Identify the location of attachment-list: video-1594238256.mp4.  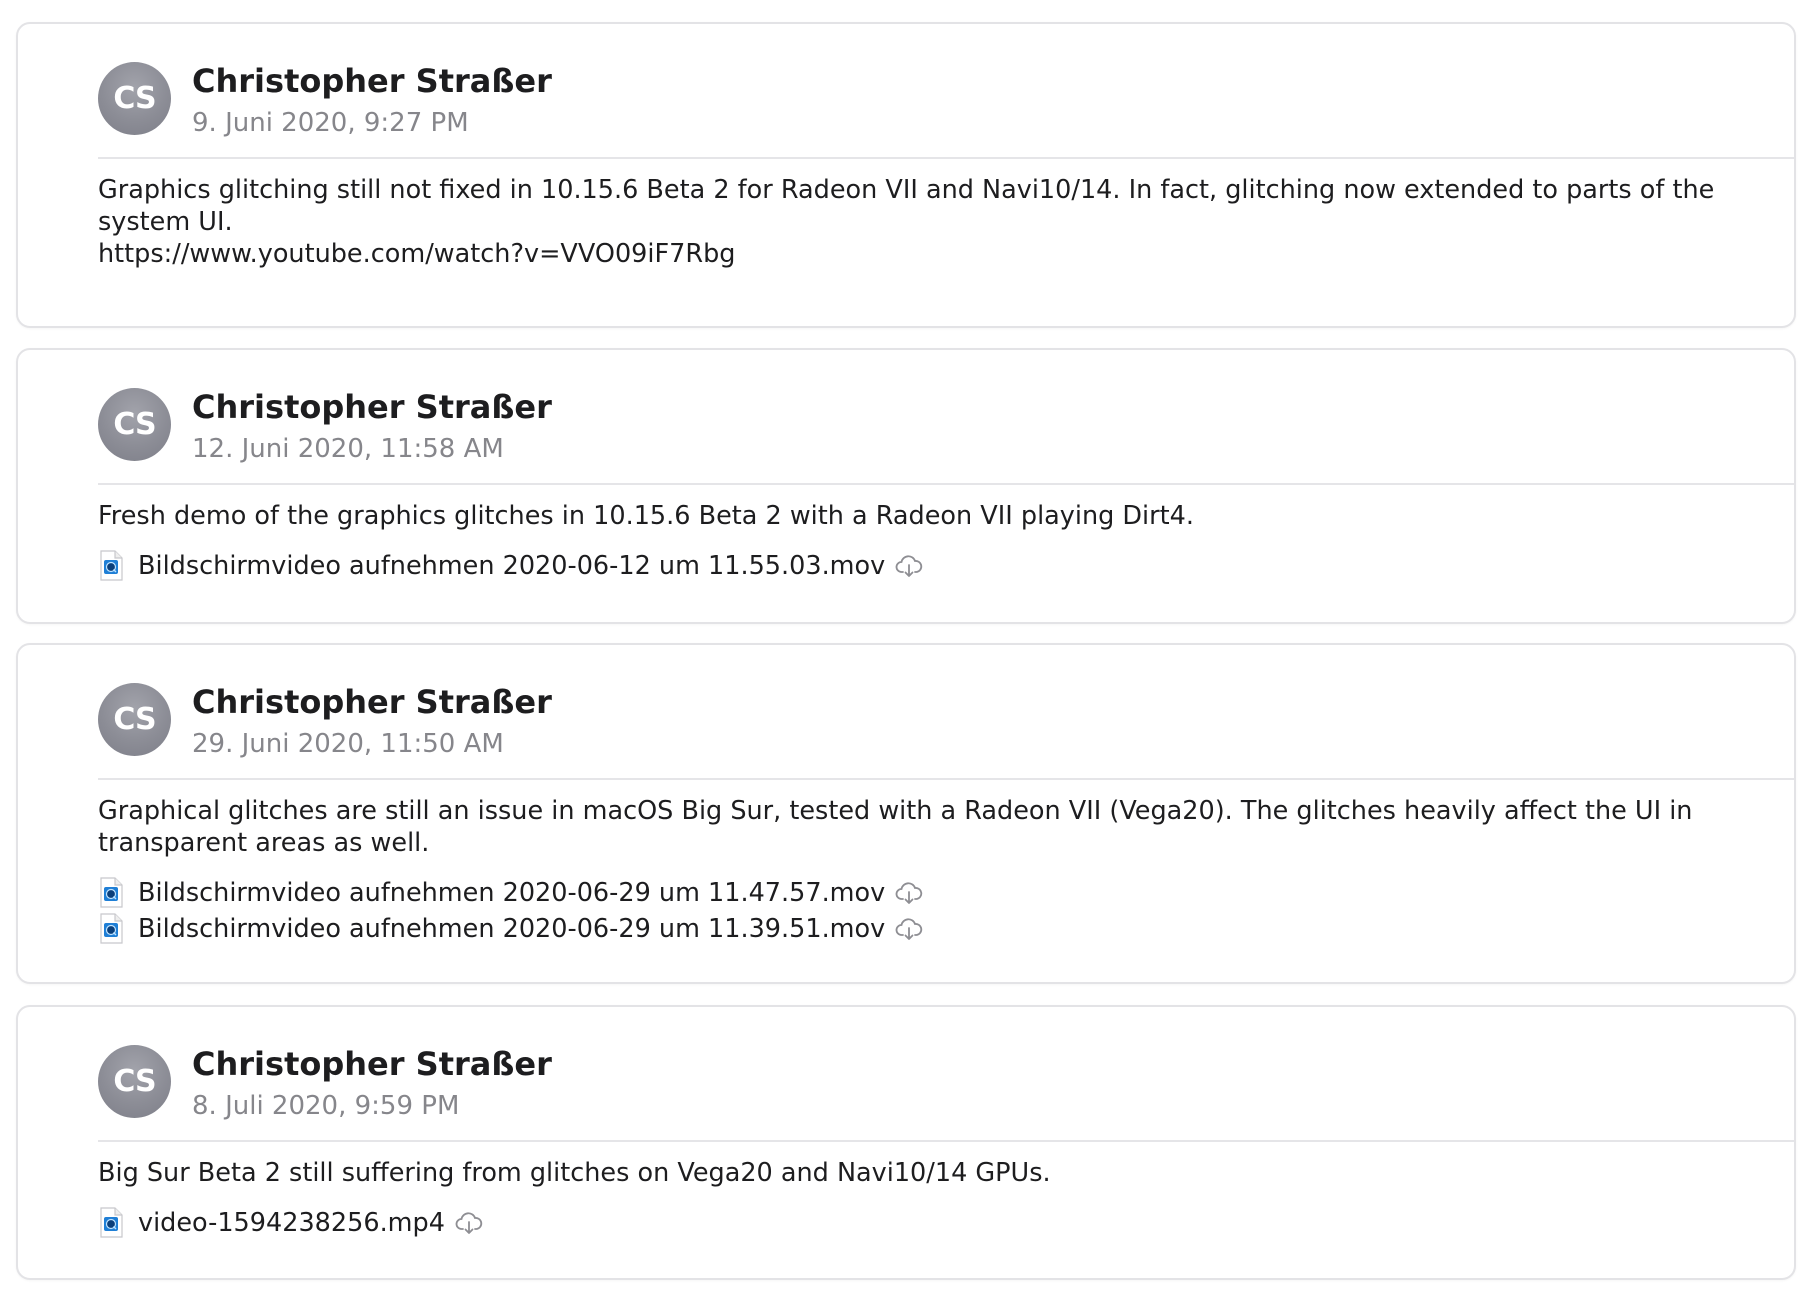
(290, 1223).